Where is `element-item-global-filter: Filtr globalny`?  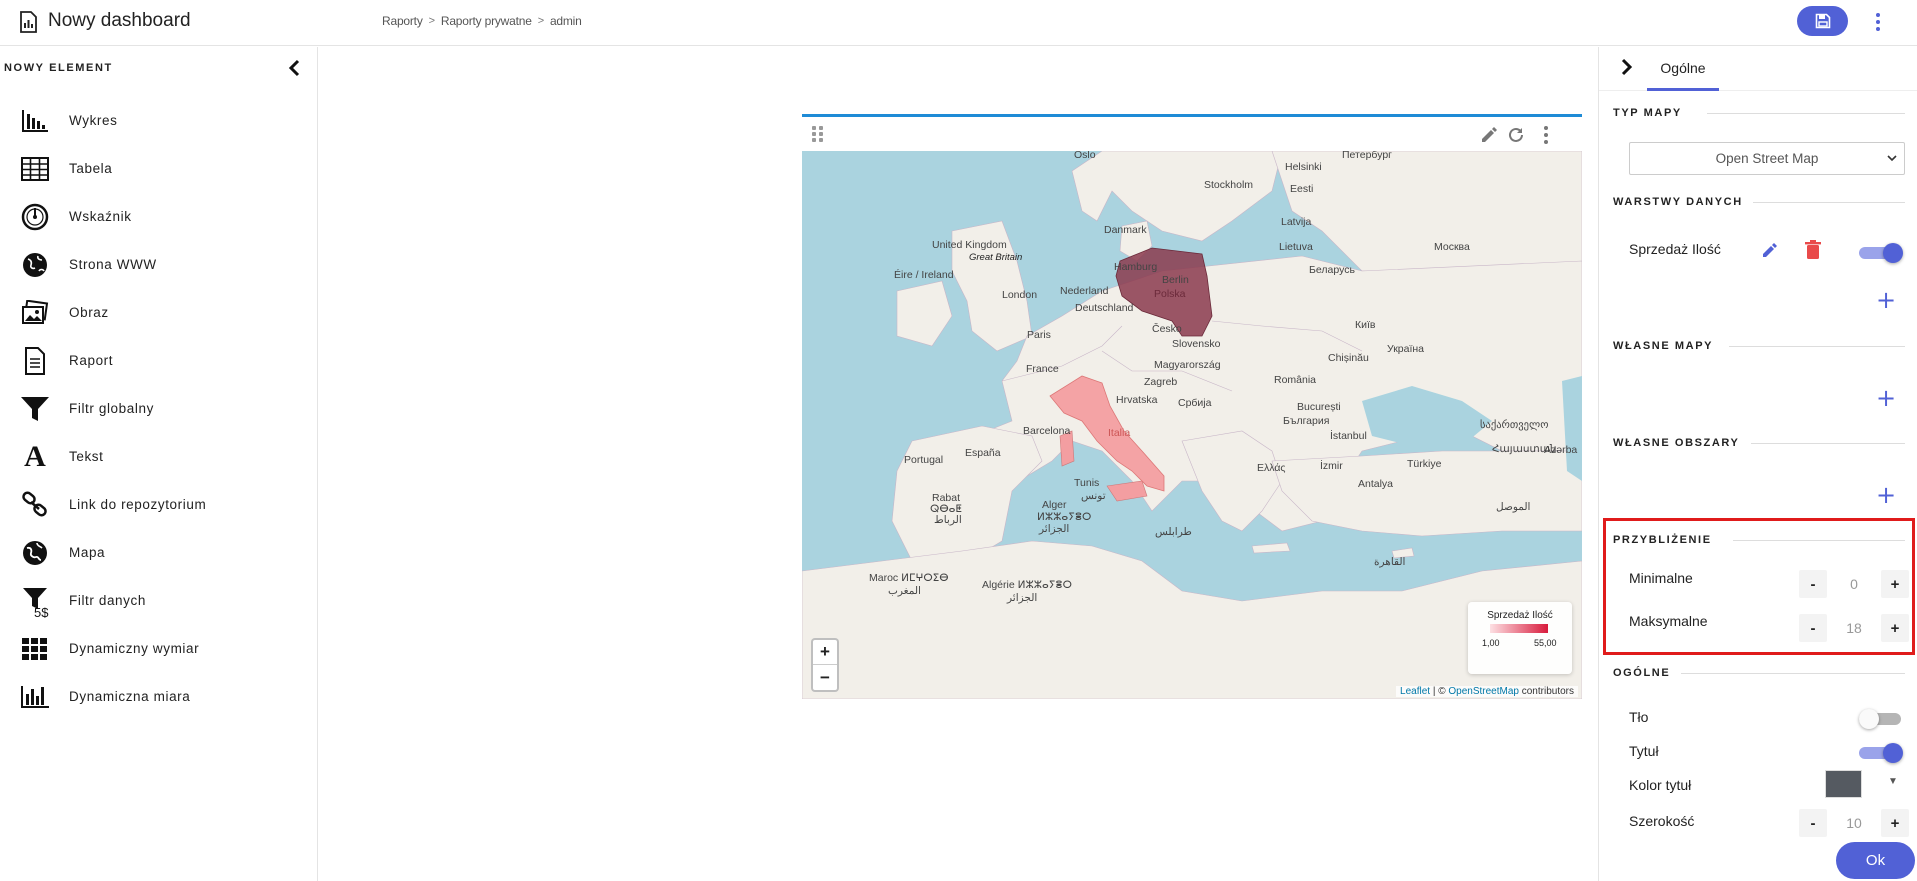 element-item-global-filter: Filtr globalny is located at coordinates (159, 409).